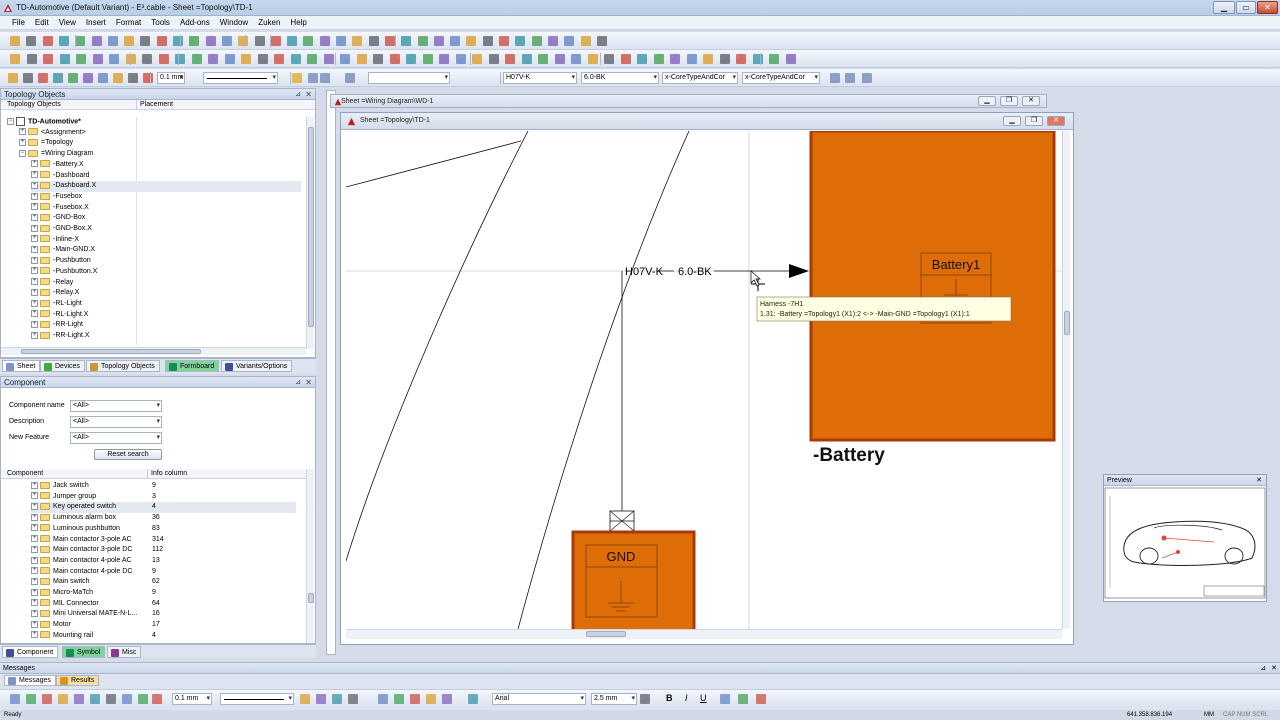 This screenshot has height=720, width=1280. Describe the element at coordinates (849, 455) in the screenshot. I see `battery-name-label: -Battery` at that location.